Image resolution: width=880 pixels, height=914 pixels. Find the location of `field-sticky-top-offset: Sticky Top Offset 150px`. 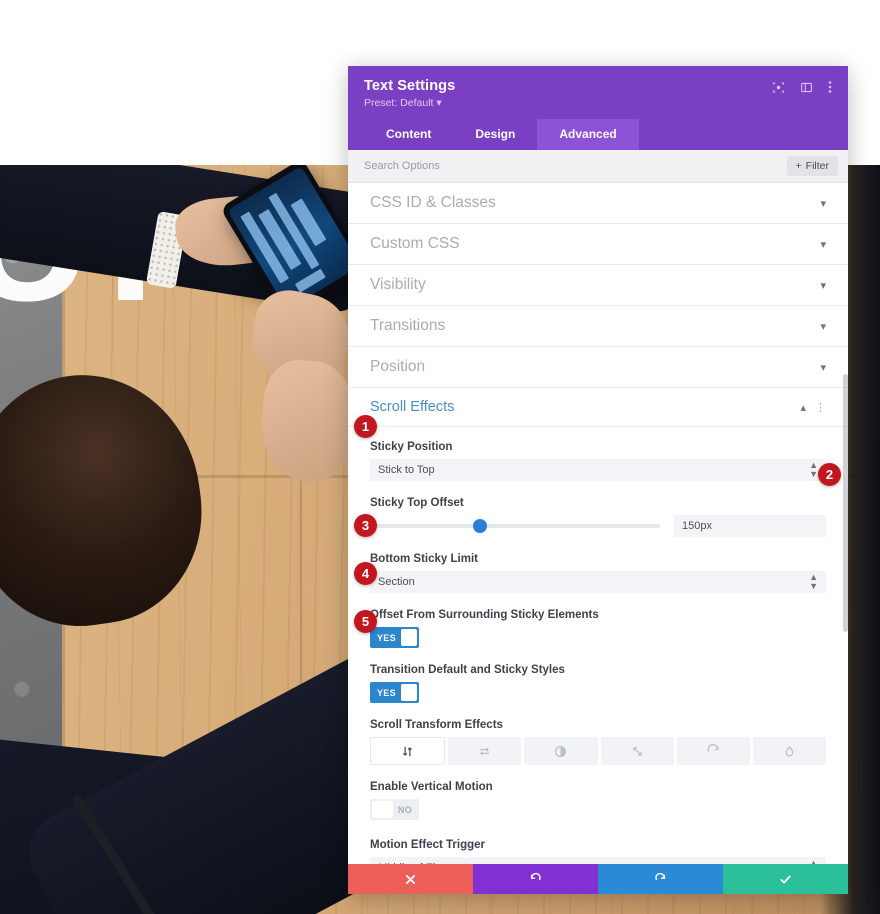

field-sticky-top-offset: Sticky Top Offset 150px is located at coordinates (598, 517).